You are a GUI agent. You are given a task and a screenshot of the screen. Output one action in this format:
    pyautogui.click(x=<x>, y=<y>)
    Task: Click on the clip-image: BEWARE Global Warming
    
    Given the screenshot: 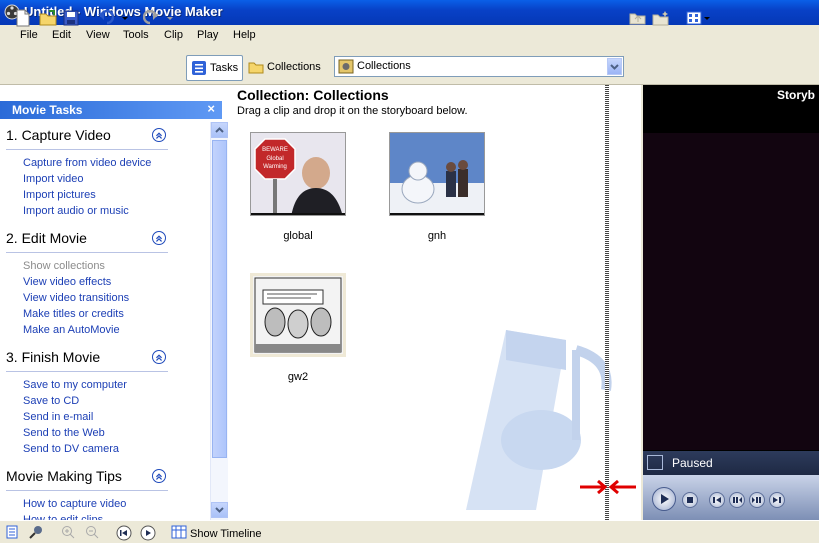 What is the action you would take?
    pyautogui.click(x=298, y=174)
    